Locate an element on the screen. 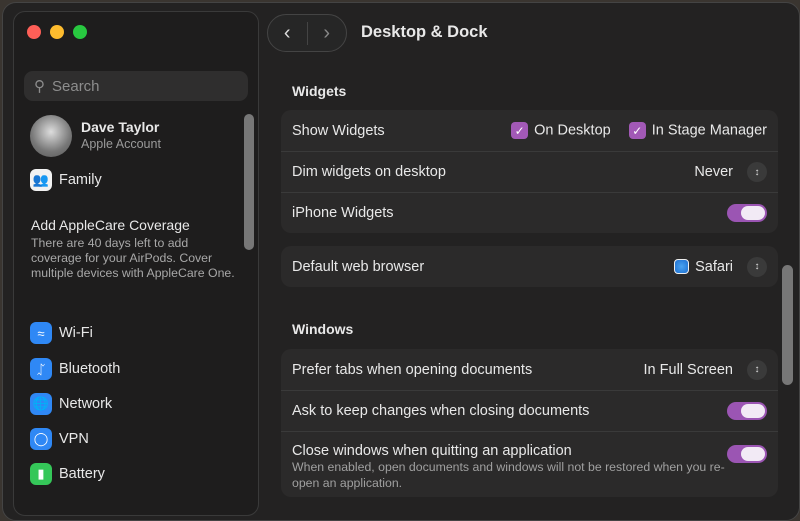 Image resolution: width=800 pixels, height=521 pixels. checkbox-label: In Stage Manager is located at coordinates (709, 130).